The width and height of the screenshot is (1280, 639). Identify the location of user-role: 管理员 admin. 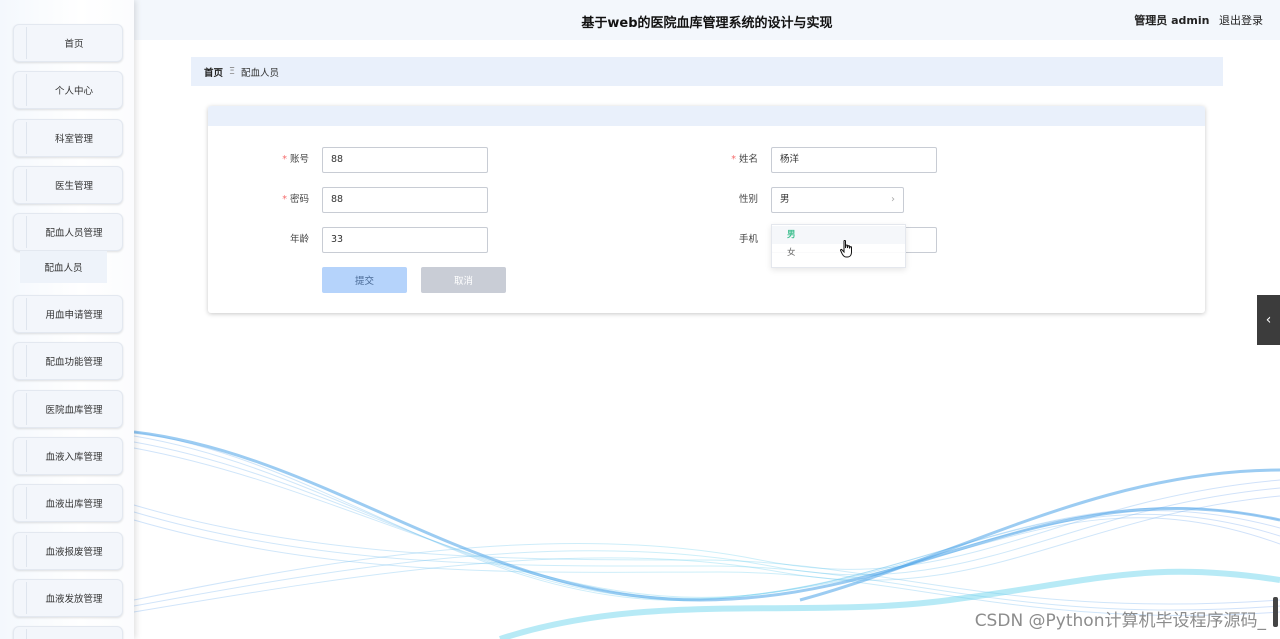
(1172, 20).